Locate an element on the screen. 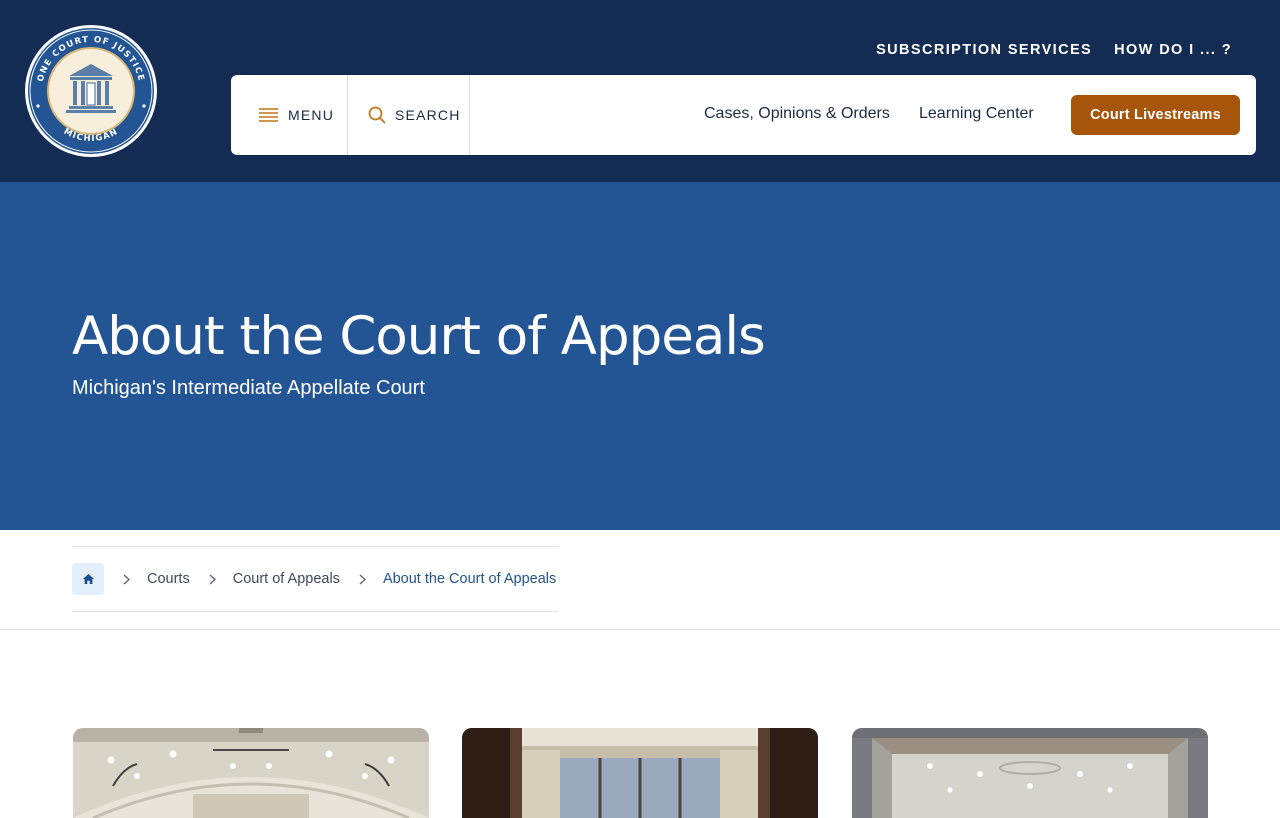 This screenshot has height=818, width=1280. courtroom-photo is located at coordinates (251, 773).